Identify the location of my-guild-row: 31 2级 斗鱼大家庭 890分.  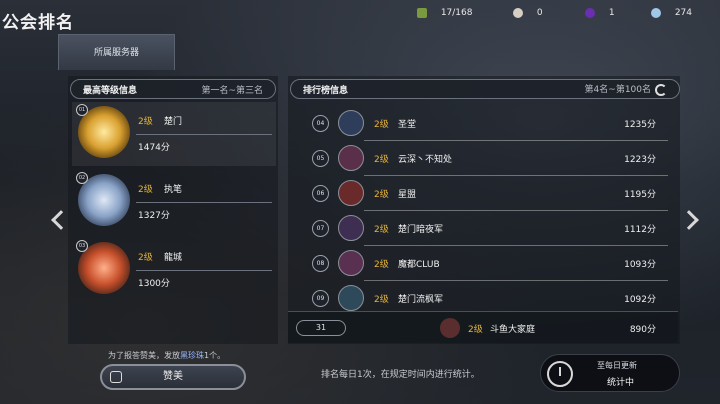
(483, 327).